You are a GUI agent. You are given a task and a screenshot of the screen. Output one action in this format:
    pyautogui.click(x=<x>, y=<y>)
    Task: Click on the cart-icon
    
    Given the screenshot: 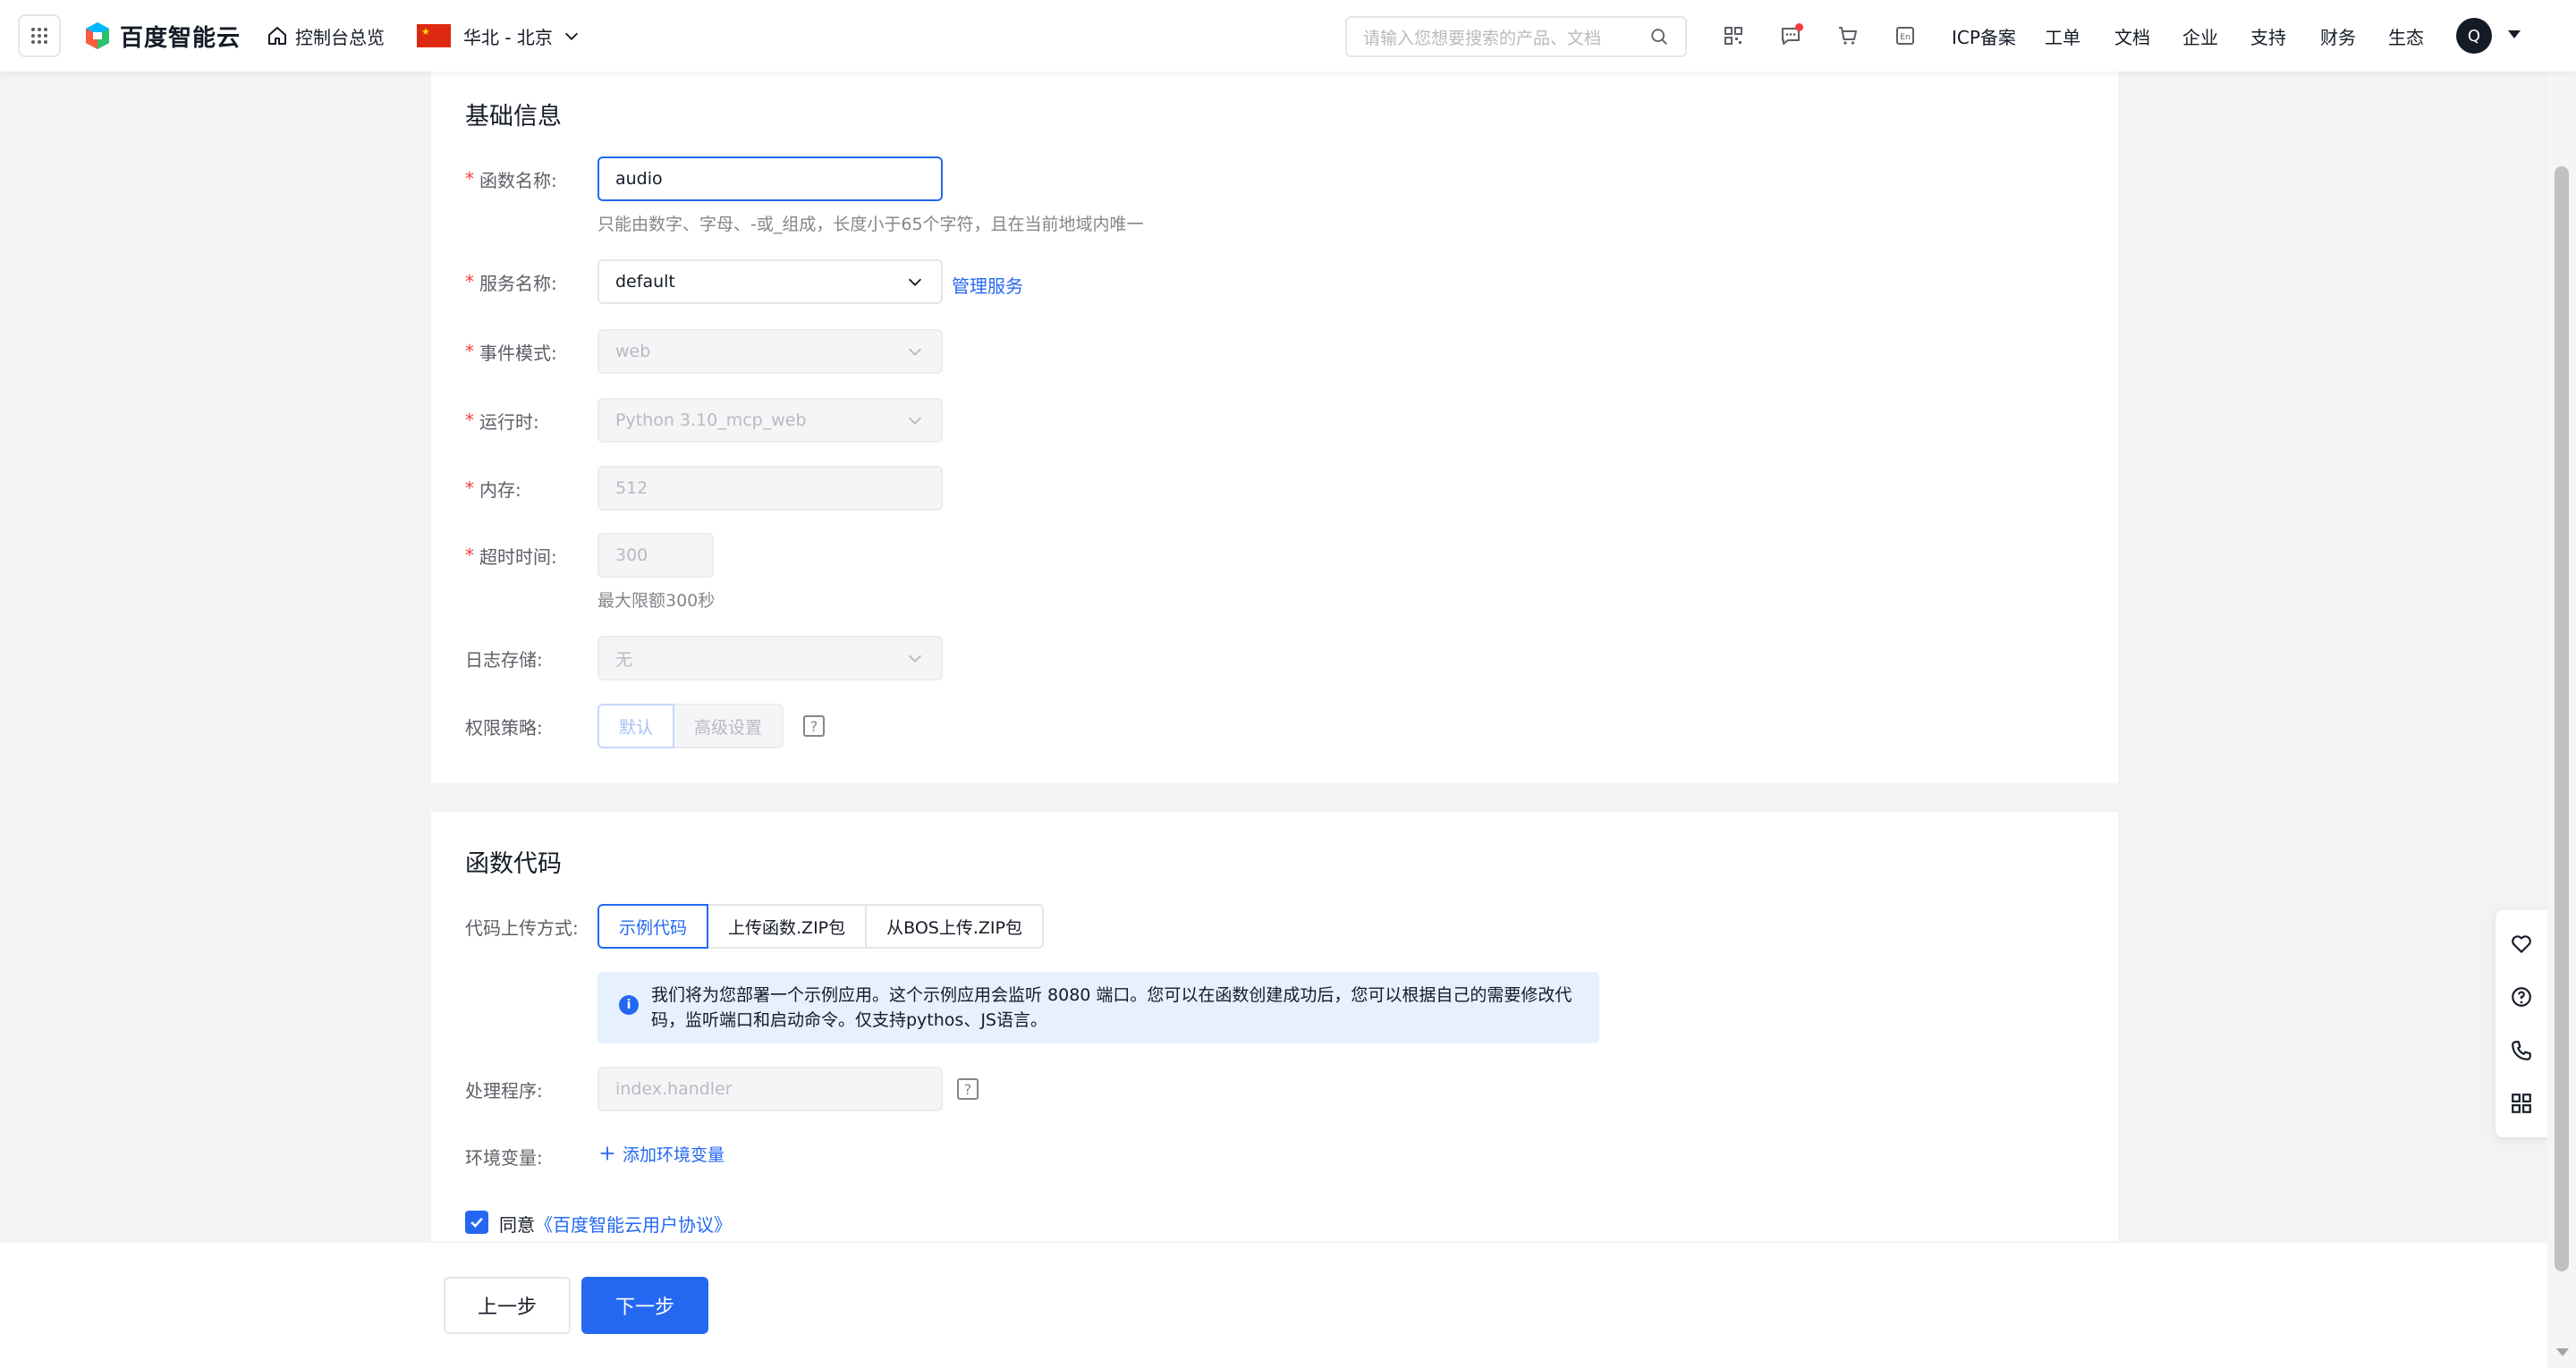 What is the action you would take?
    pyautogui.click(x=1848, y=36)
    